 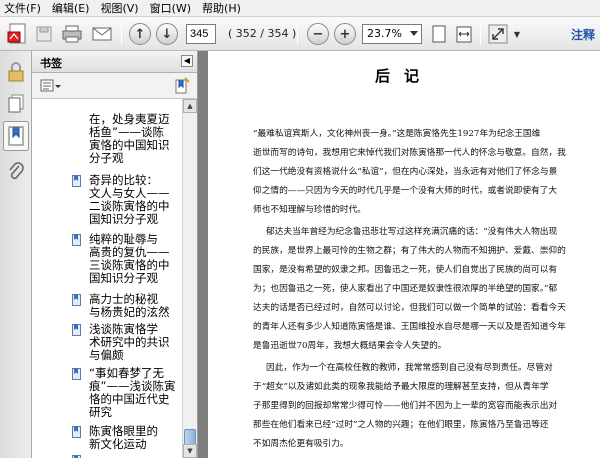 I want to click on chevron-down-icon, so click(x=414, y=33).